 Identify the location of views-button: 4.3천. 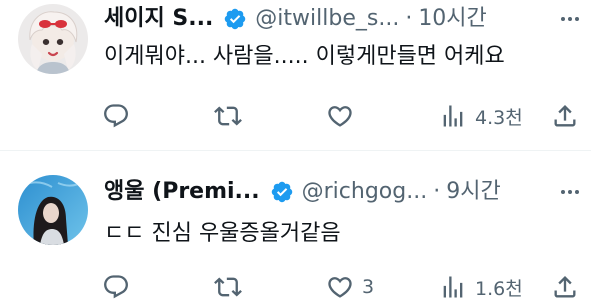
(481, 116).